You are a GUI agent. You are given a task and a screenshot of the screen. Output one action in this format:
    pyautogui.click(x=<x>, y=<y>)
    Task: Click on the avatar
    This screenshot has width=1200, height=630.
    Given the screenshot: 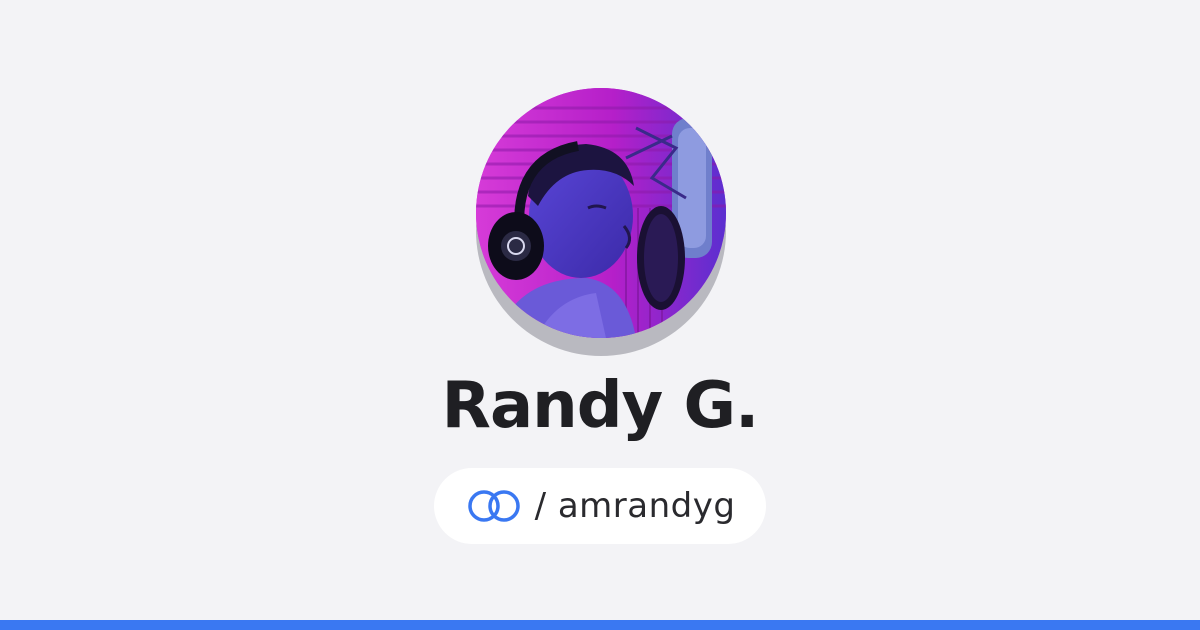 What is the action you would take?
    pyautogui.click(x=601, y=213)
    